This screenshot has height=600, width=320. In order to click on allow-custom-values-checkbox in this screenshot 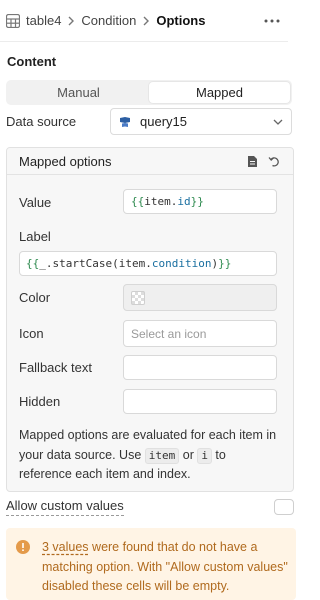, I will do `click(284, 507)`.